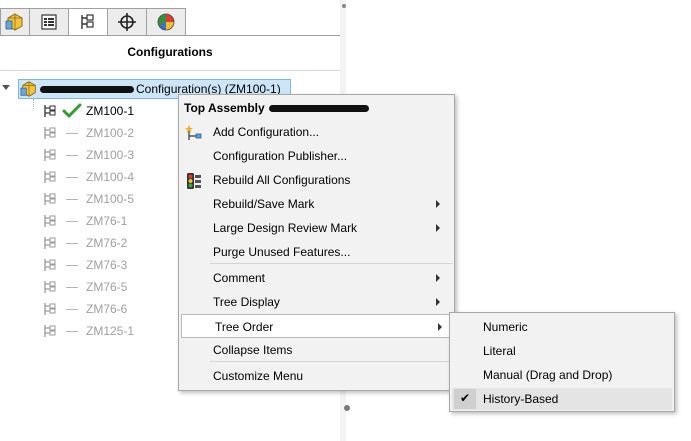 This screenshot has height=441, width=691. I want to click on checkmark-icon: ✔, so click(465, 398).